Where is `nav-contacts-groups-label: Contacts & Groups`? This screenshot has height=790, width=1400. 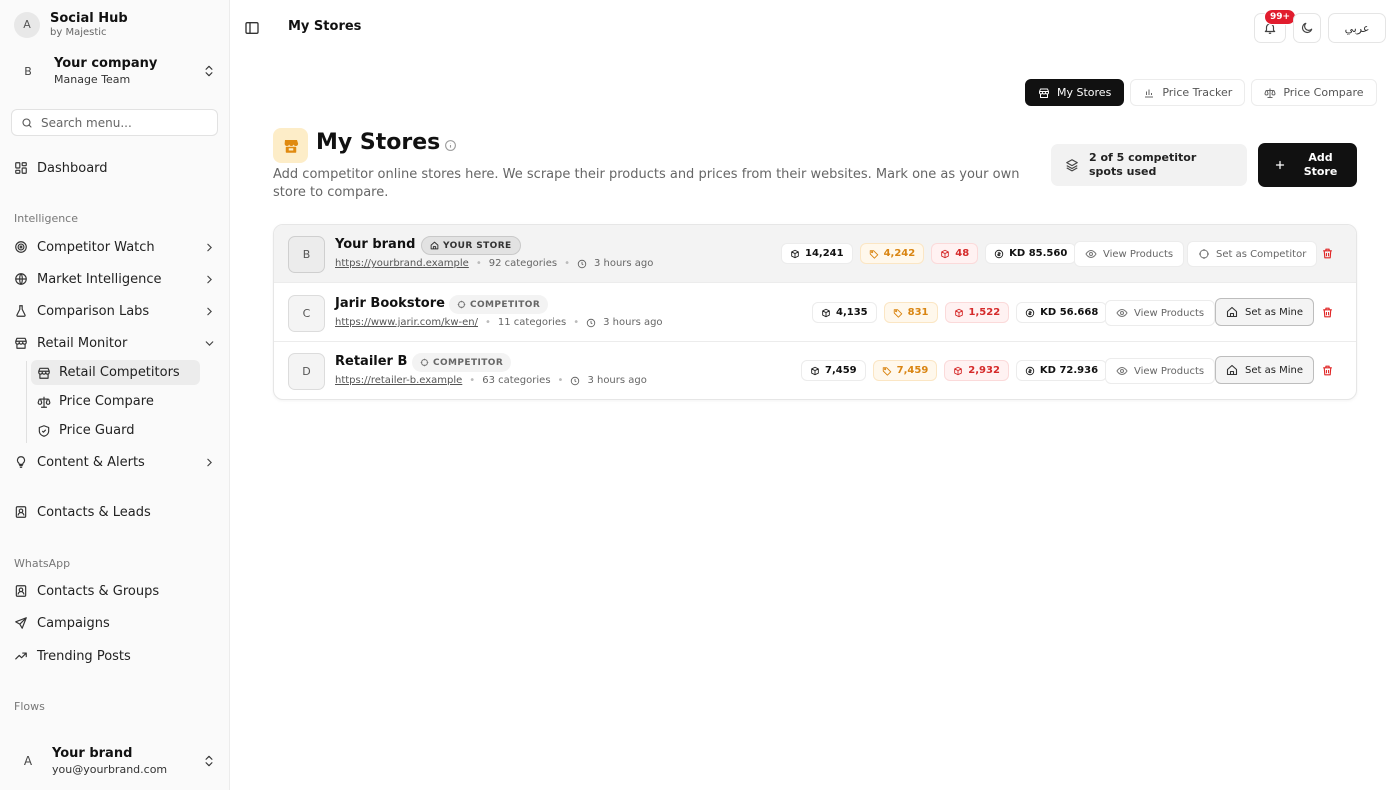 nav-contacts-groups-label: Contacts & Groups is located at coordinates (98, 591).